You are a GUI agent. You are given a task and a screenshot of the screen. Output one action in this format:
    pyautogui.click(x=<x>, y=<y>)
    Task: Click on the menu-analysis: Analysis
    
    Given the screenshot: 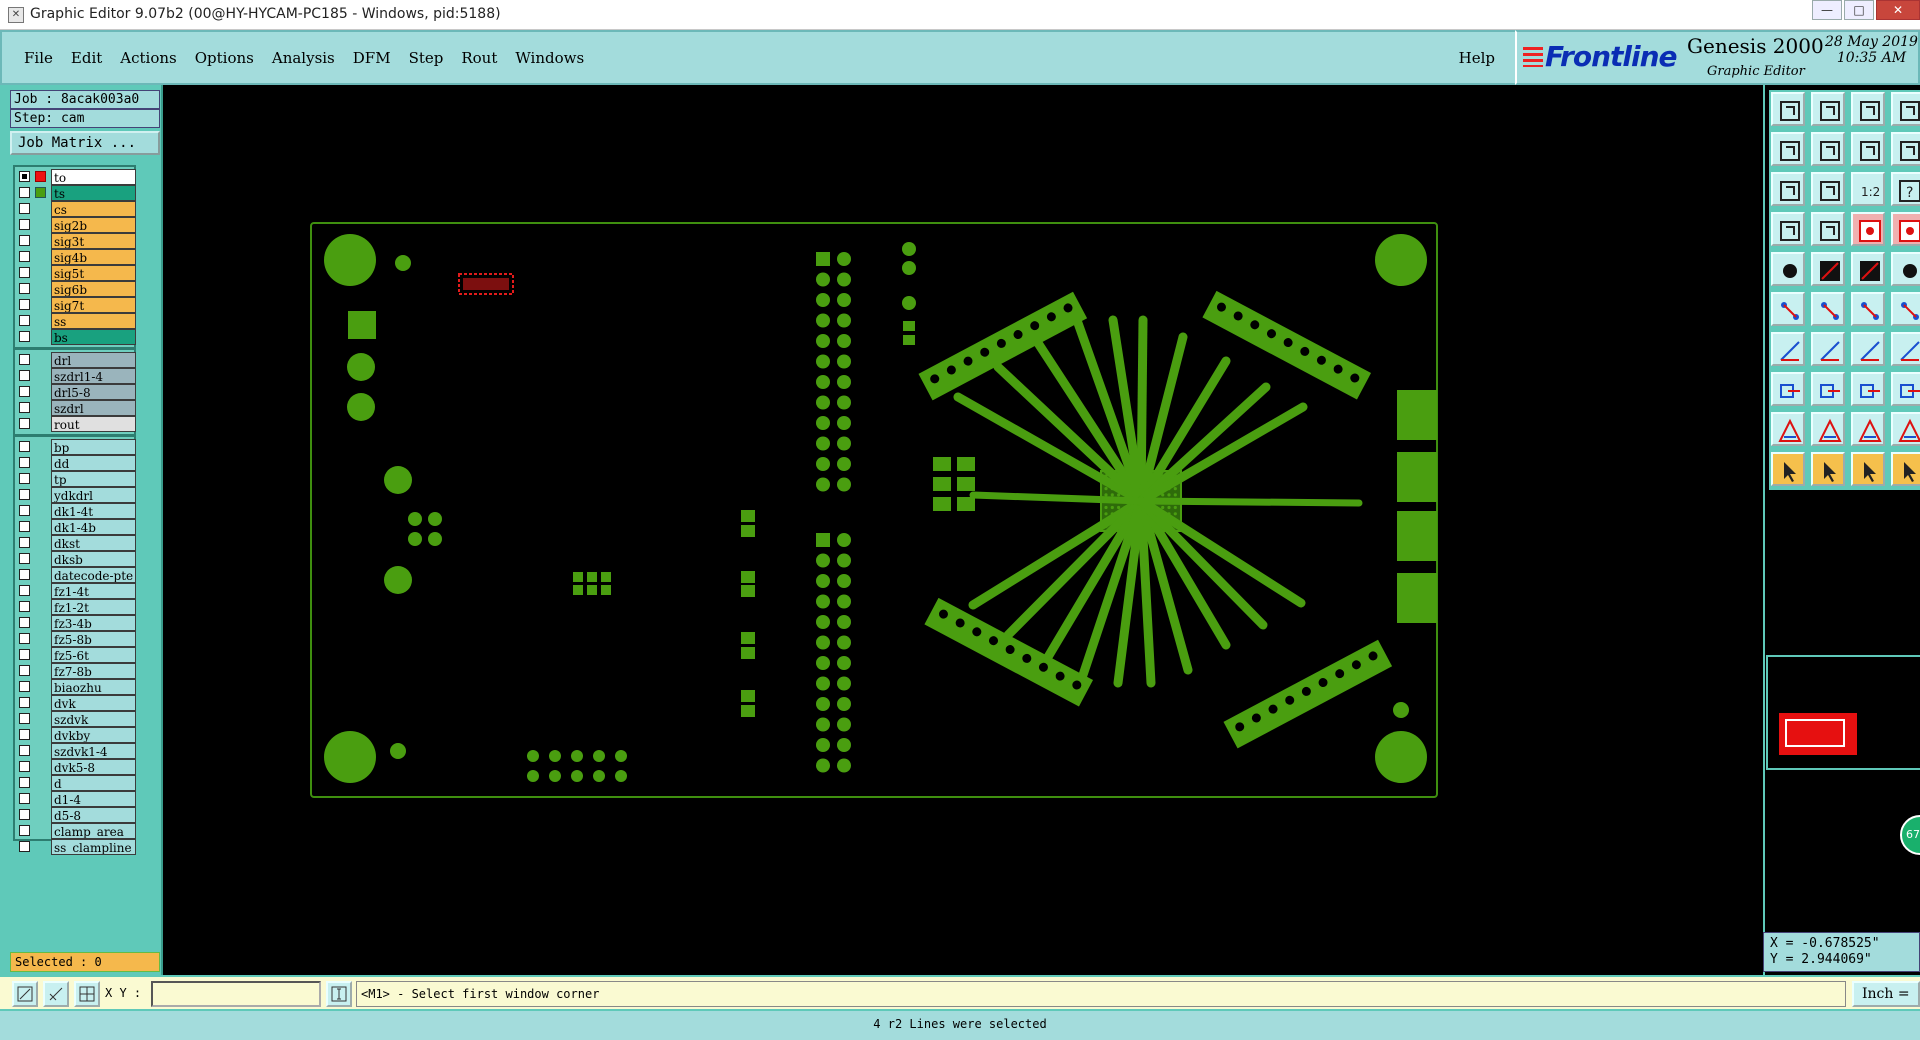 What is the action you would take?
    pyautogui.click(x=303, y=58)
    